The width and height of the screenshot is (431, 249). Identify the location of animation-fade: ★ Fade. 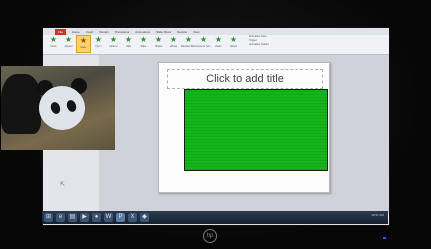
(83, 44).